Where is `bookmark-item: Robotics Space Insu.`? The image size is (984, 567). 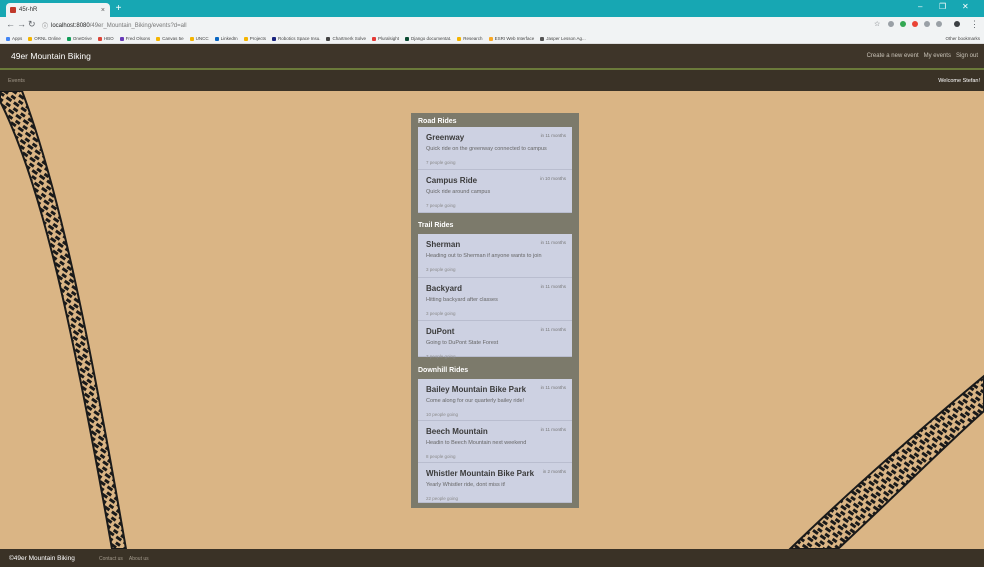
bookmark-item: Robotics Space Insu. is located at coordinates (295, 38).